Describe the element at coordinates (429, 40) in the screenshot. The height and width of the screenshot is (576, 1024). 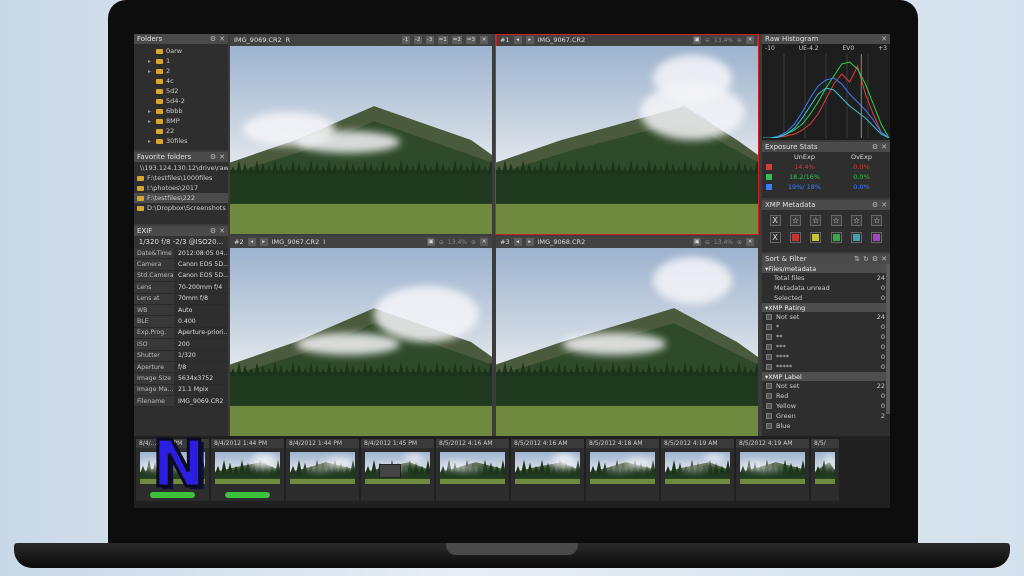
I see `compare-button: -3` at that location.